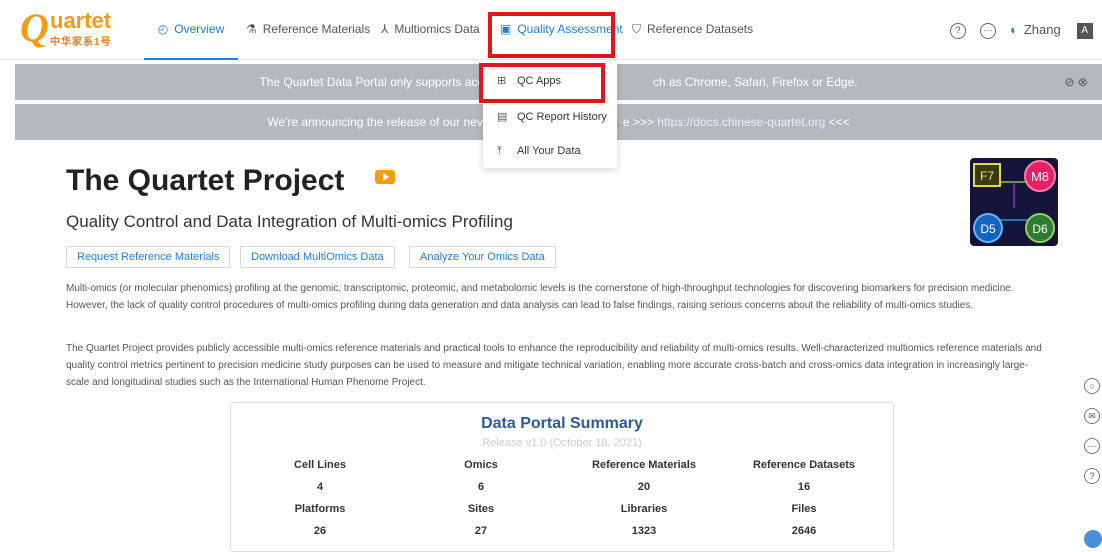 Image resolution: width=1102 pixels, height=552 pixels. What do you see at coordinates (34, 27) in the screenshot?
I see `logo-letter: Q` at bounding box center [34, 27].